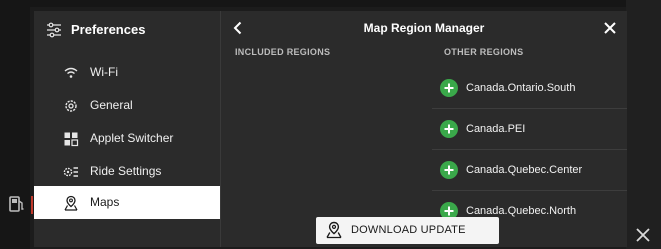 The image size is (661, 249). What do you see at coordinates (108, 29) in the screenshot?
I see `sidebar-title: Preferences` at bounding box center [108, 29].